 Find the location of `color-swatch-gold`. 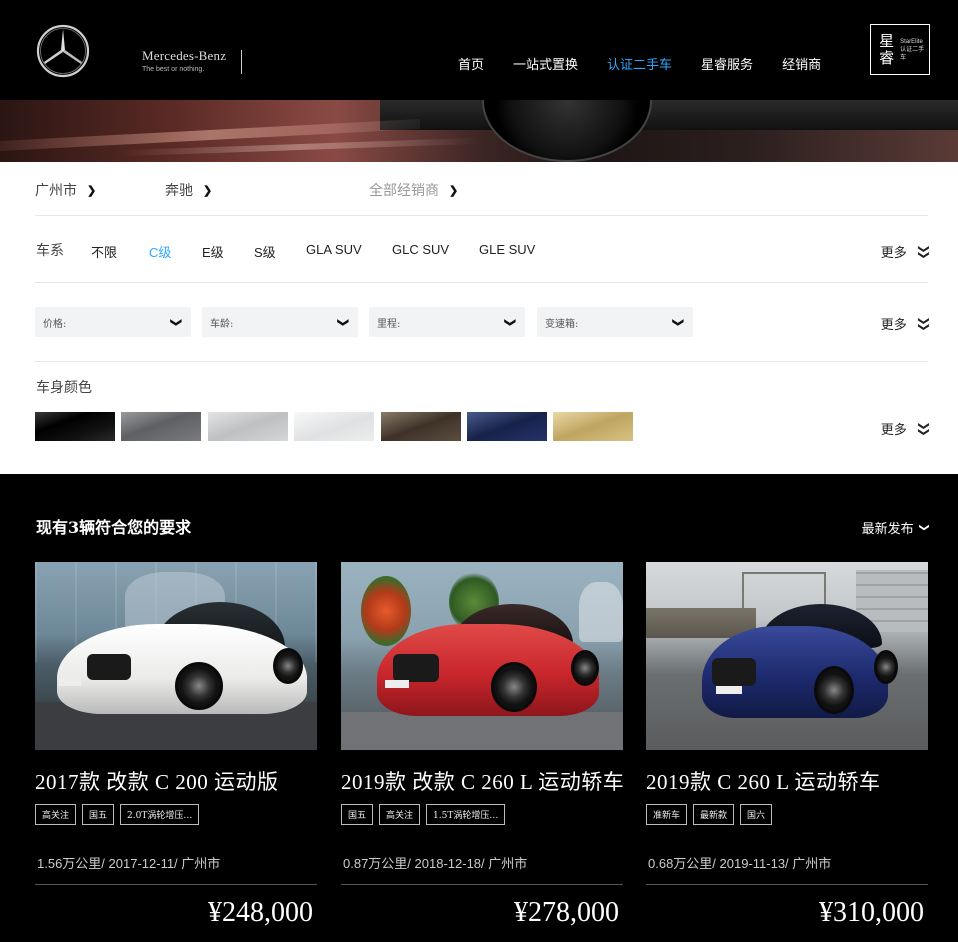

color-swatch-gold is located at coordinates (593, 426).